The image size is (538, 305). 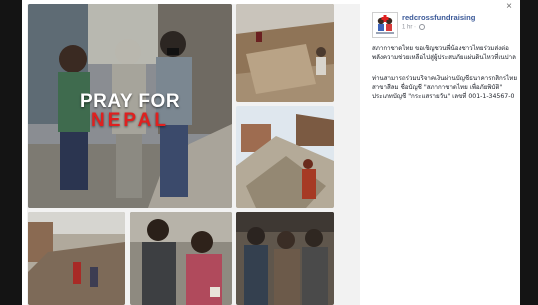 I want to click on photo-rubble-workers-image, so click(x=285, y=53).